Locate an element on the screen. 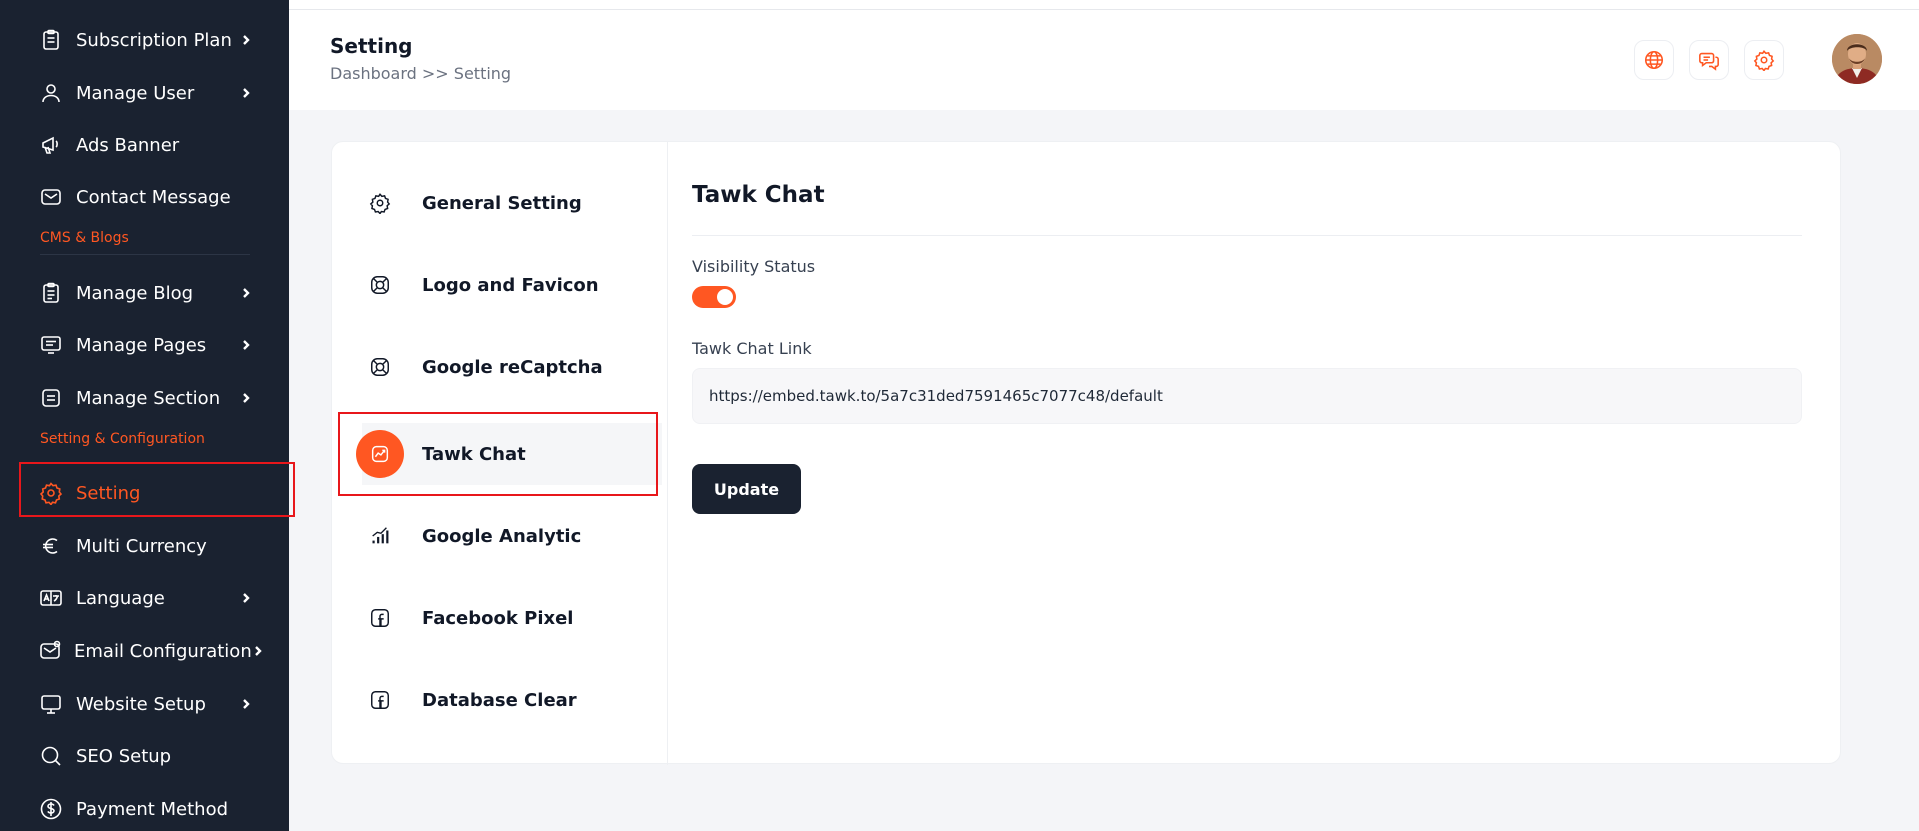  sidebar-item-label: Payment Method is located at coordinates (152, 809).